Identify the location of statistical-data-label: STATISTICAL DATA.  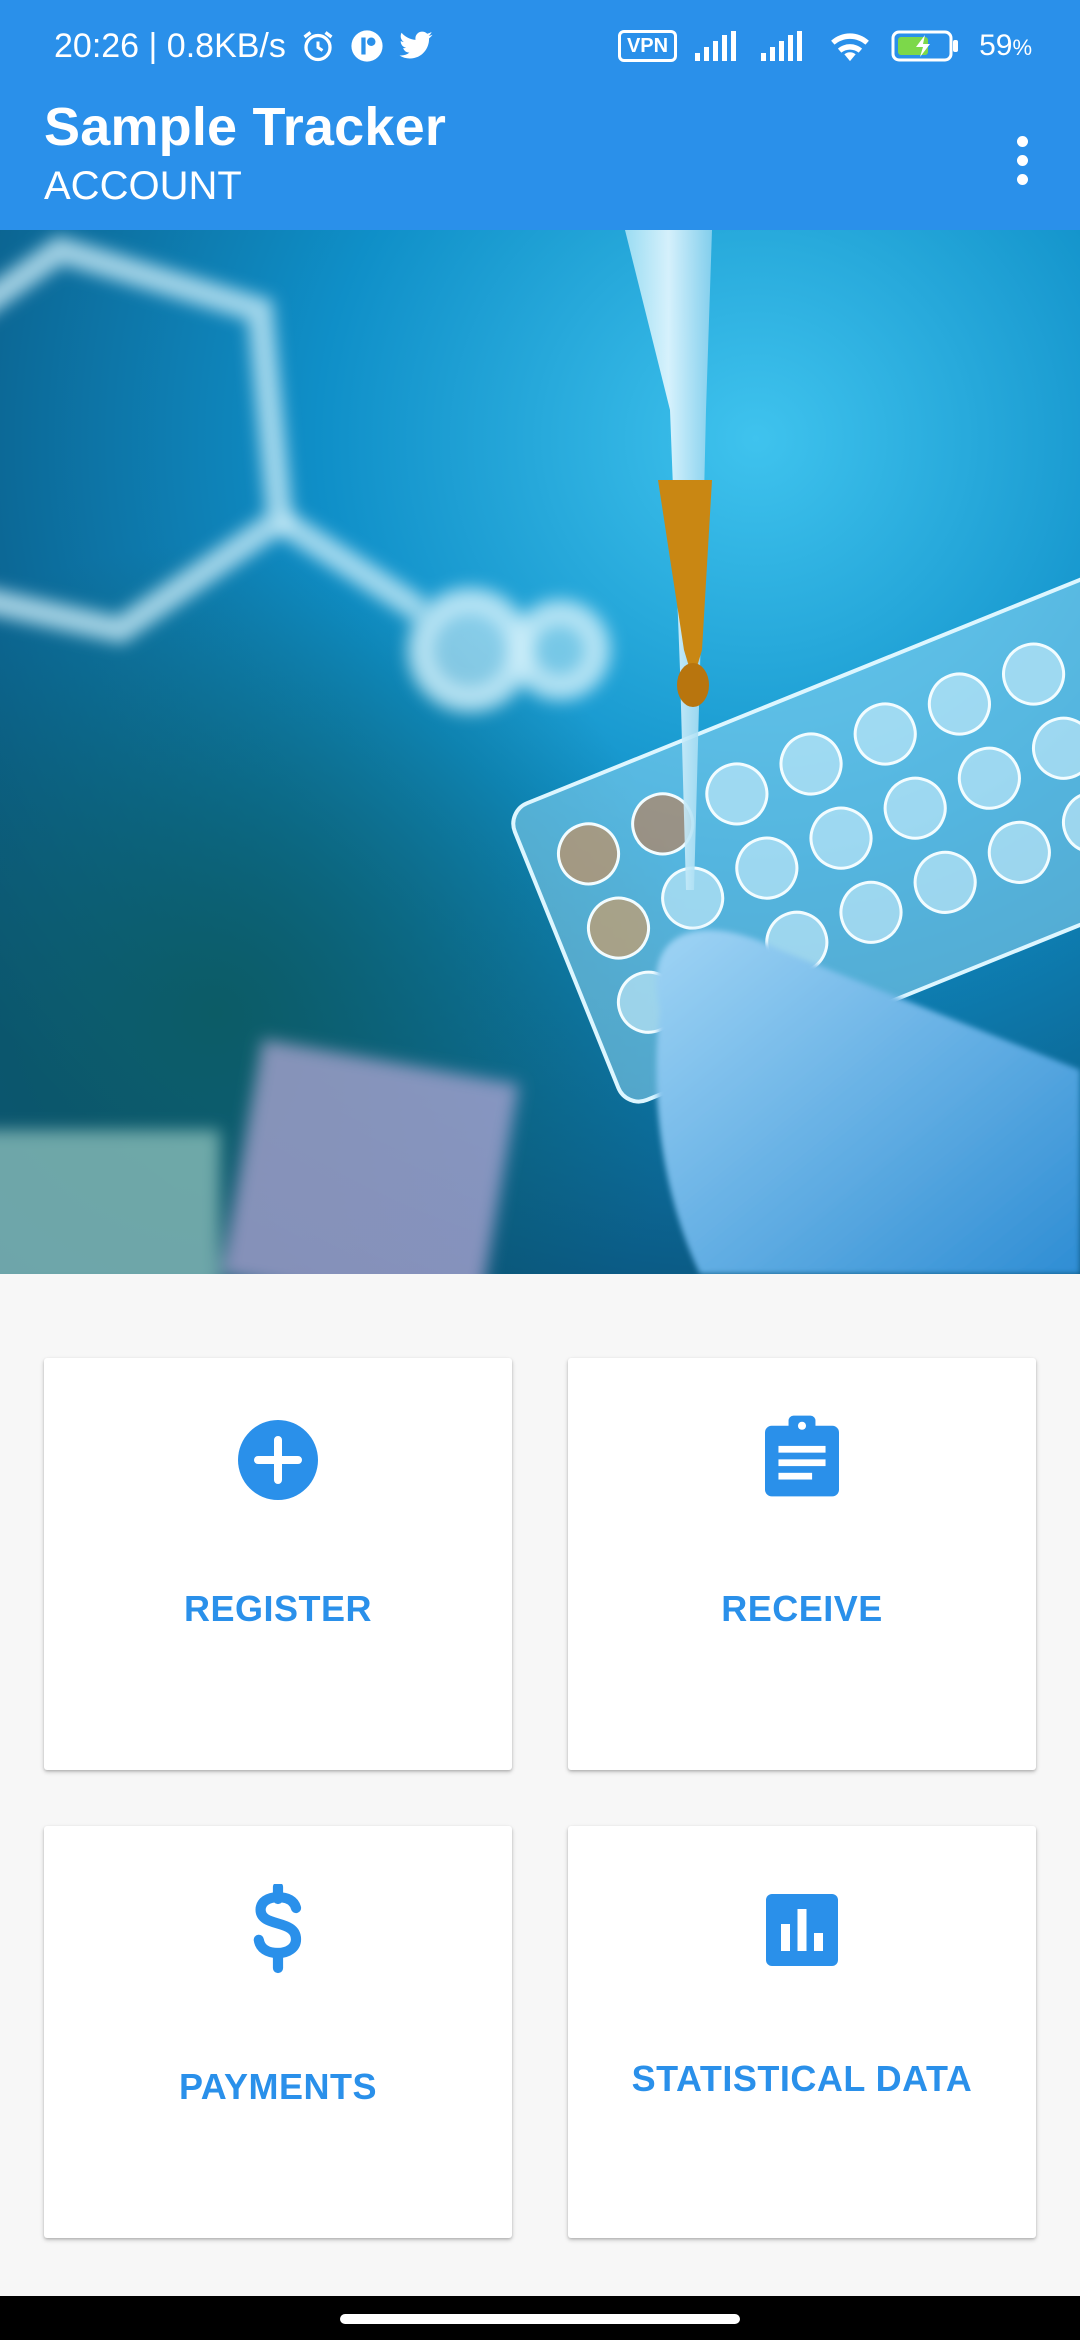
(802, 2078).